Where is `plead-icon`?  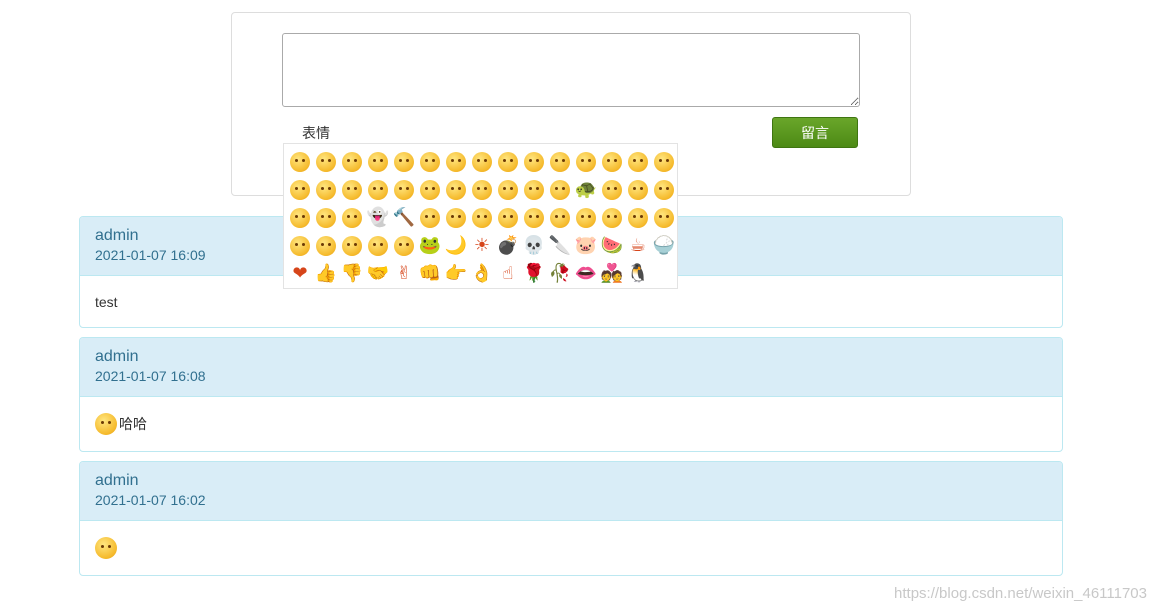 plead-icon is located at coordinates (560, 218).